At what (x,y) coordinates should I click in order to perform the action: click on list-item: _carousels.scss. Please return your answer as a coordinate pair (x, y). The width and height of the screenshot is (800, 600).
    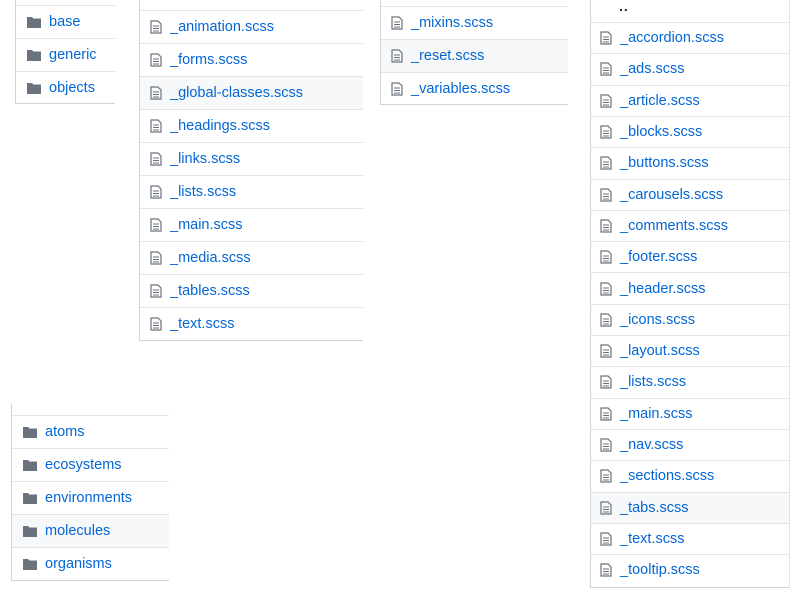
    Looking at the image, I should click on (690, 194).